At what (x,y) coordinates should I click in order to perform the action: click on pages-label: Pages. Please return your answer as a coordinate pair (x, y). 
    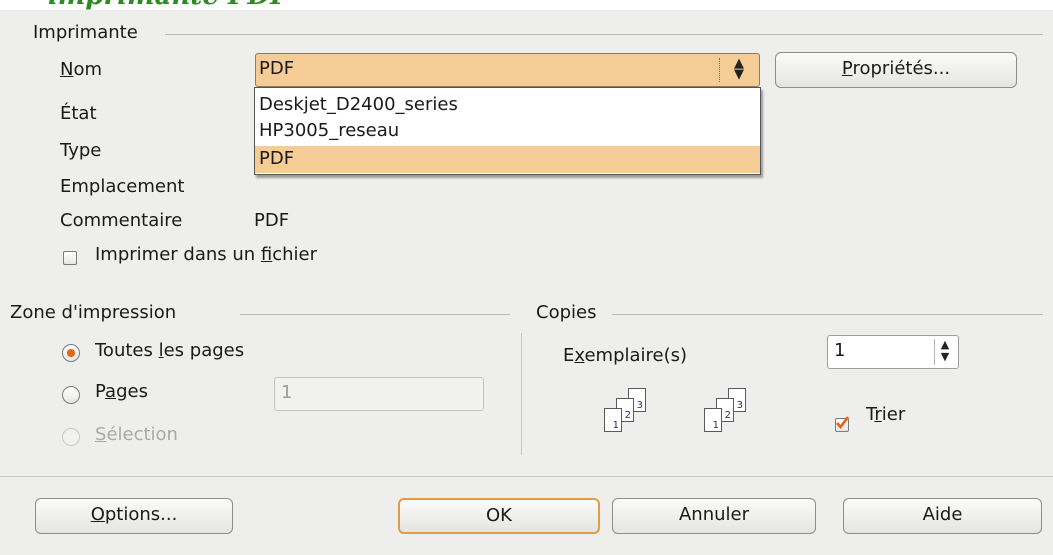
    Looking at the image, I should click on (121, 391).